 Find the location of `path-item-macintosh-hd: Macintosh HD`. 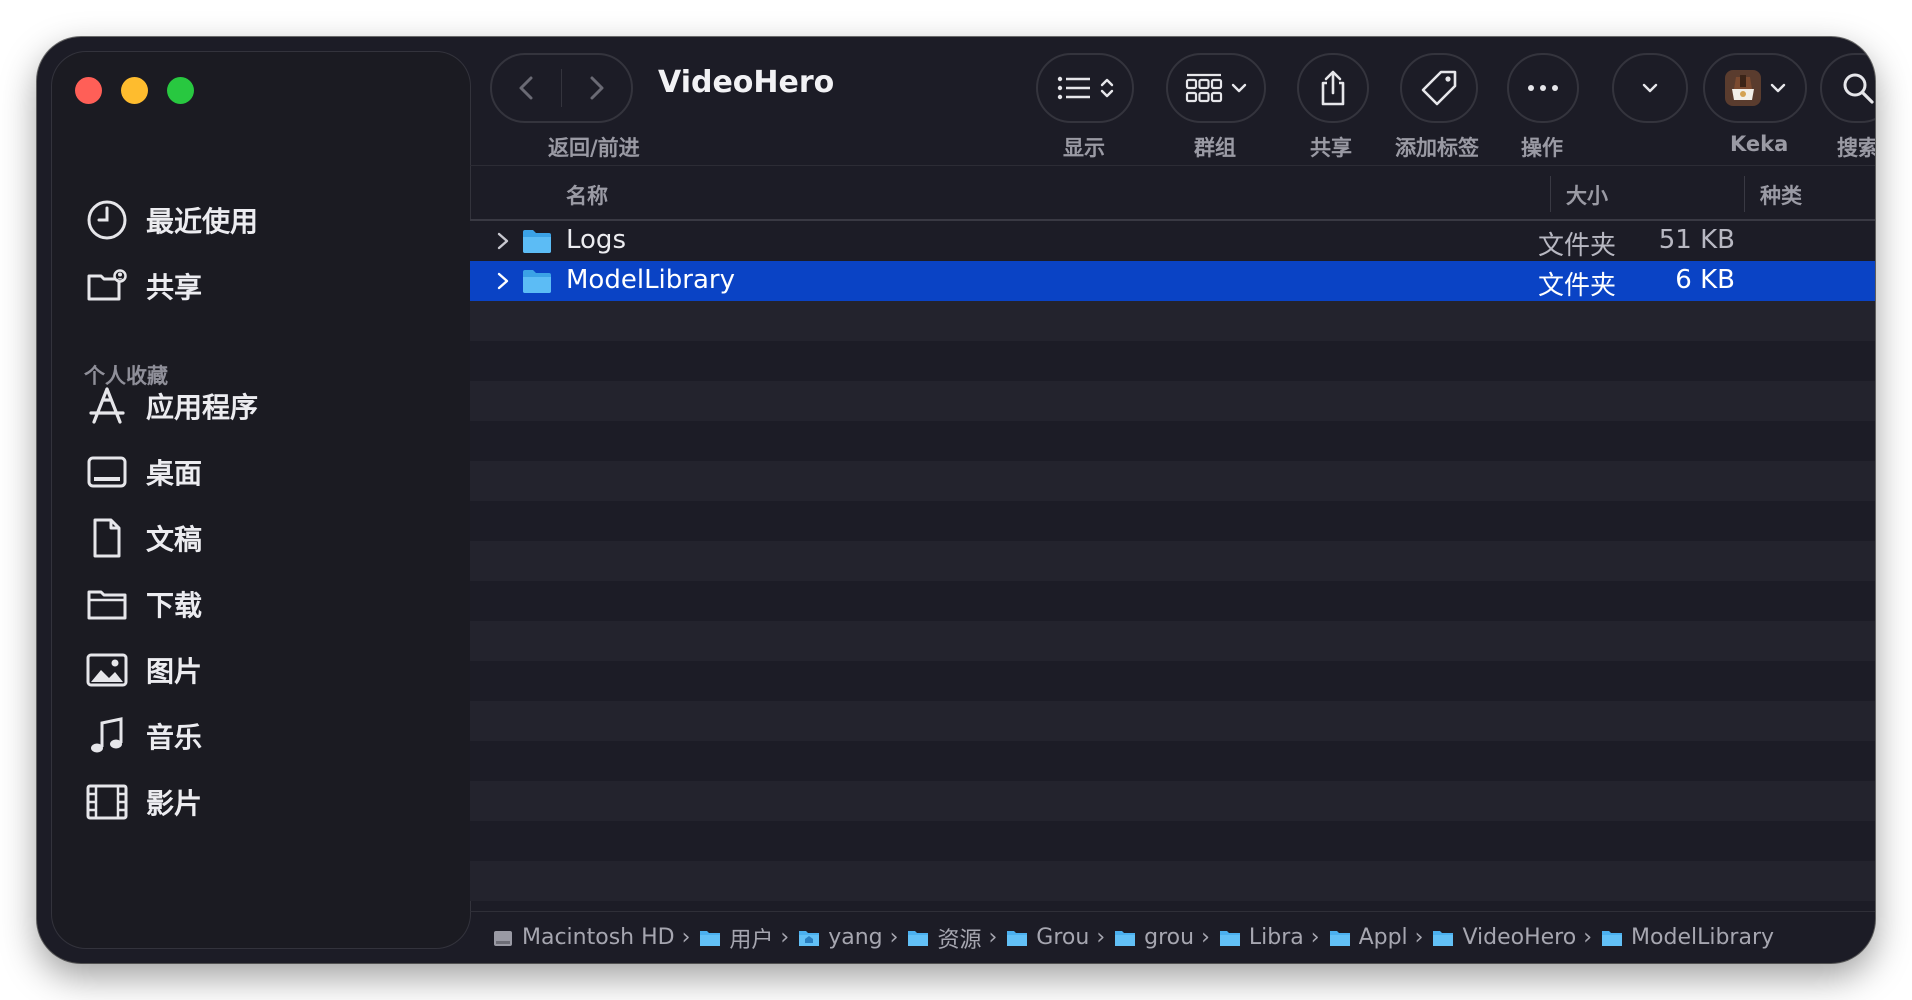

path-item-macintosh-hd: Macintosh HD is located at coordinates (583, 937).